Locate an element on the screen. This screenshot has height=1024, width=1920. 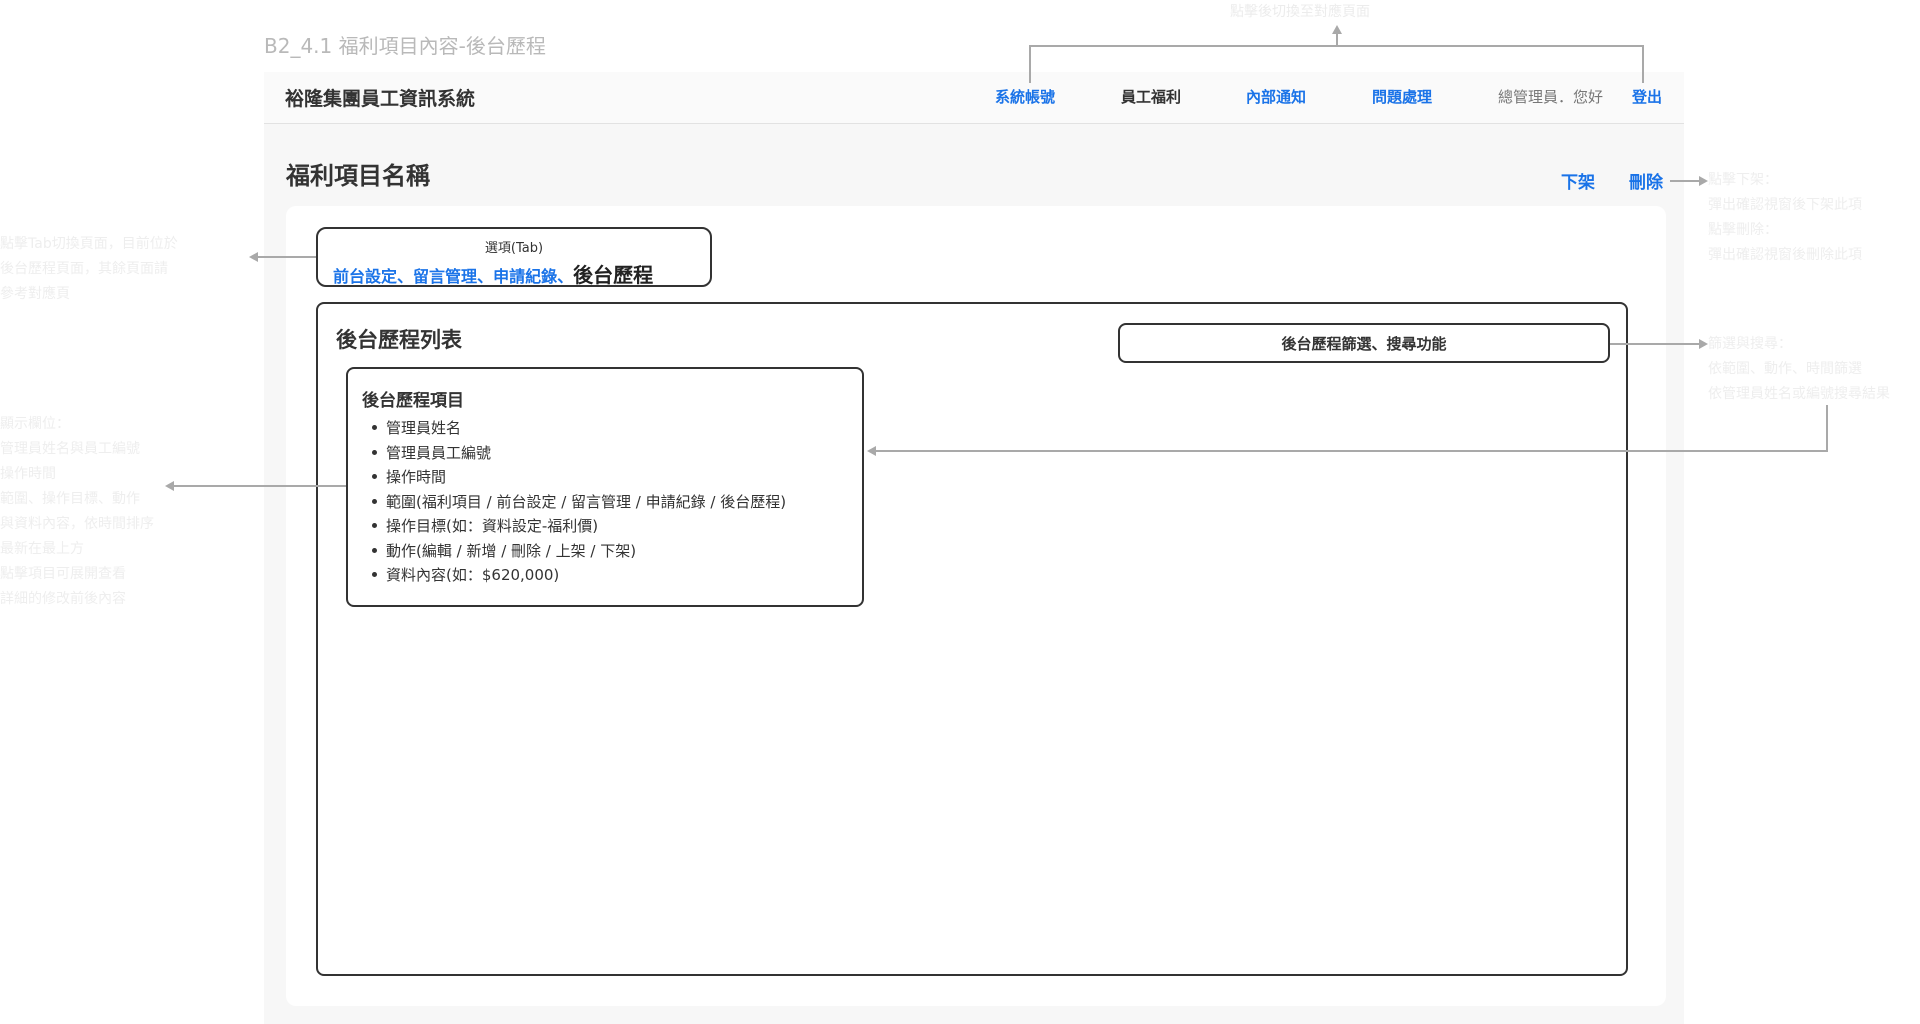
tab-row: 前台設定、留言管理、申請紀錄、後台歷程 is located at coordinates (493, 273).